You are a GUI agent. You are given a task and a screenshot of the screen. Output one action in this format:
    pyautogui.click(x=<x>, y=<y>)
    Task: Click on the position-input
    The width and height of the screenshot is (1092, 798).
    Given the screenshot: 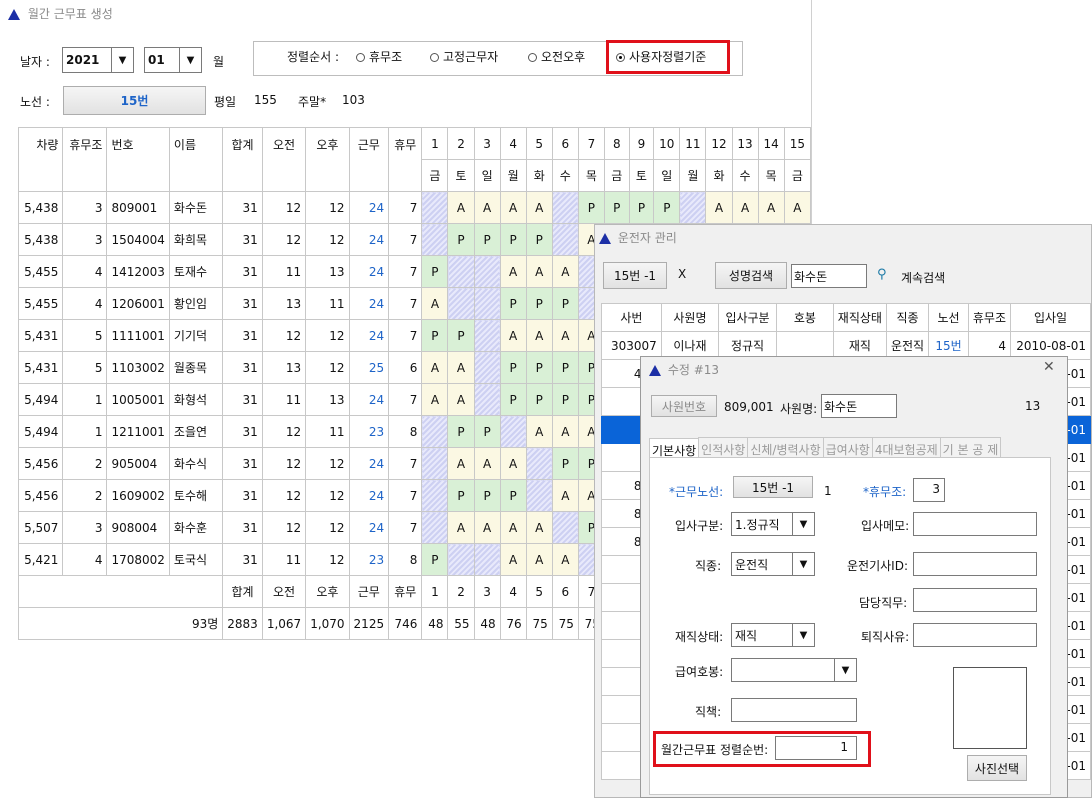 What is the action you would take?
    pyautogui.click(x=794, y=710)
    